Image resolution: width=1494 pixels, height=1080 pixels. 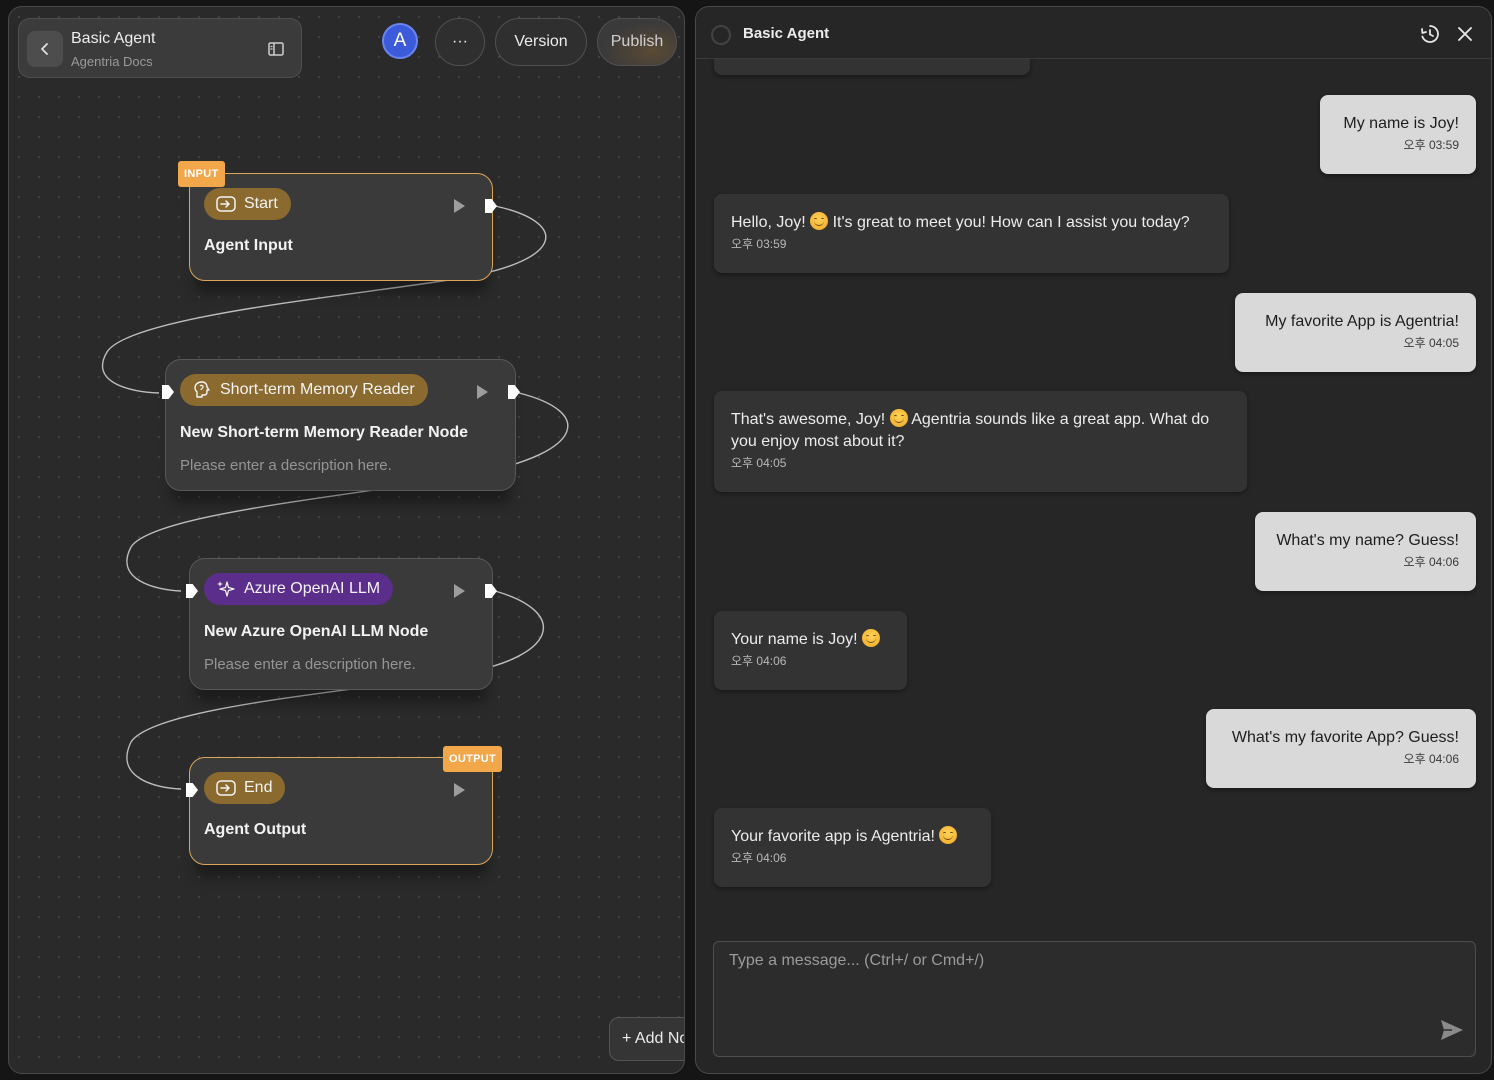 What do you see at coordinates (473, 759) in the screenshot?
I see `output-tag: OUTPUT` at bounding box center [473, 759].